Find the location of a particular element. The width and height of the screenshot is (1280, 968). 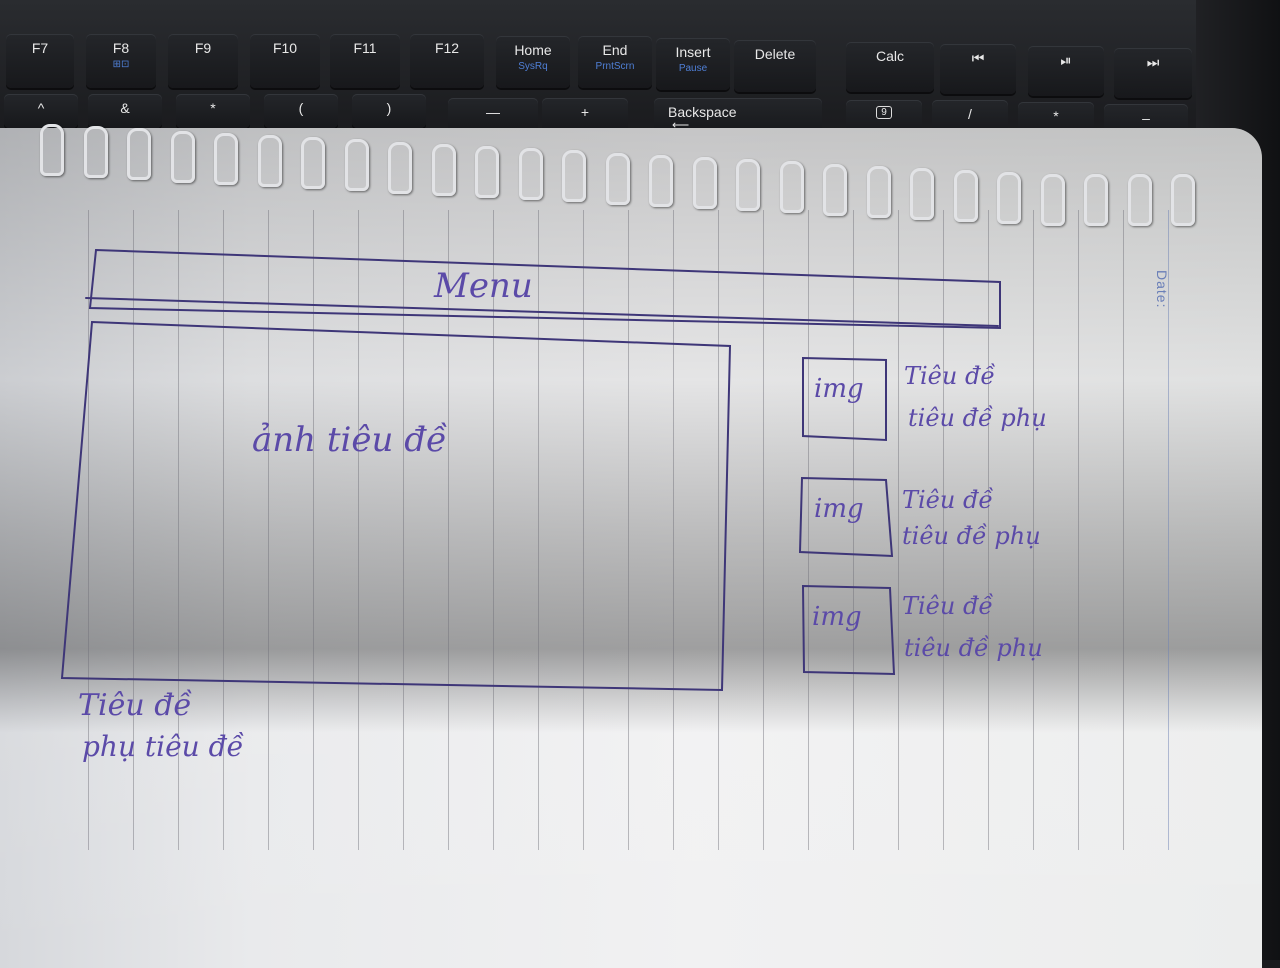

menu-bar-outline is located at coordinates (544, 289).